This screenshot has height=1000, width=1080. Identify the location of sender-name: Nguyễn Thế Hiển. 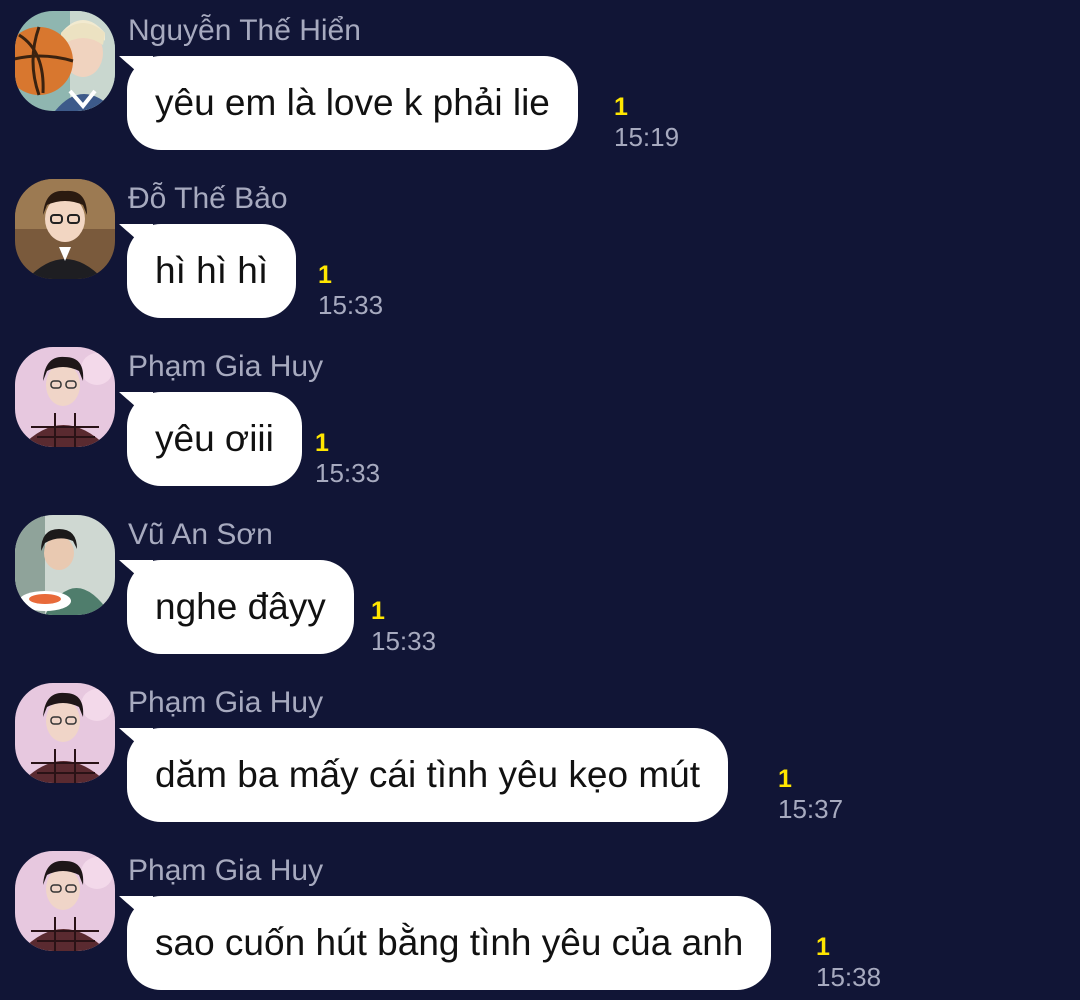
(244, 30).